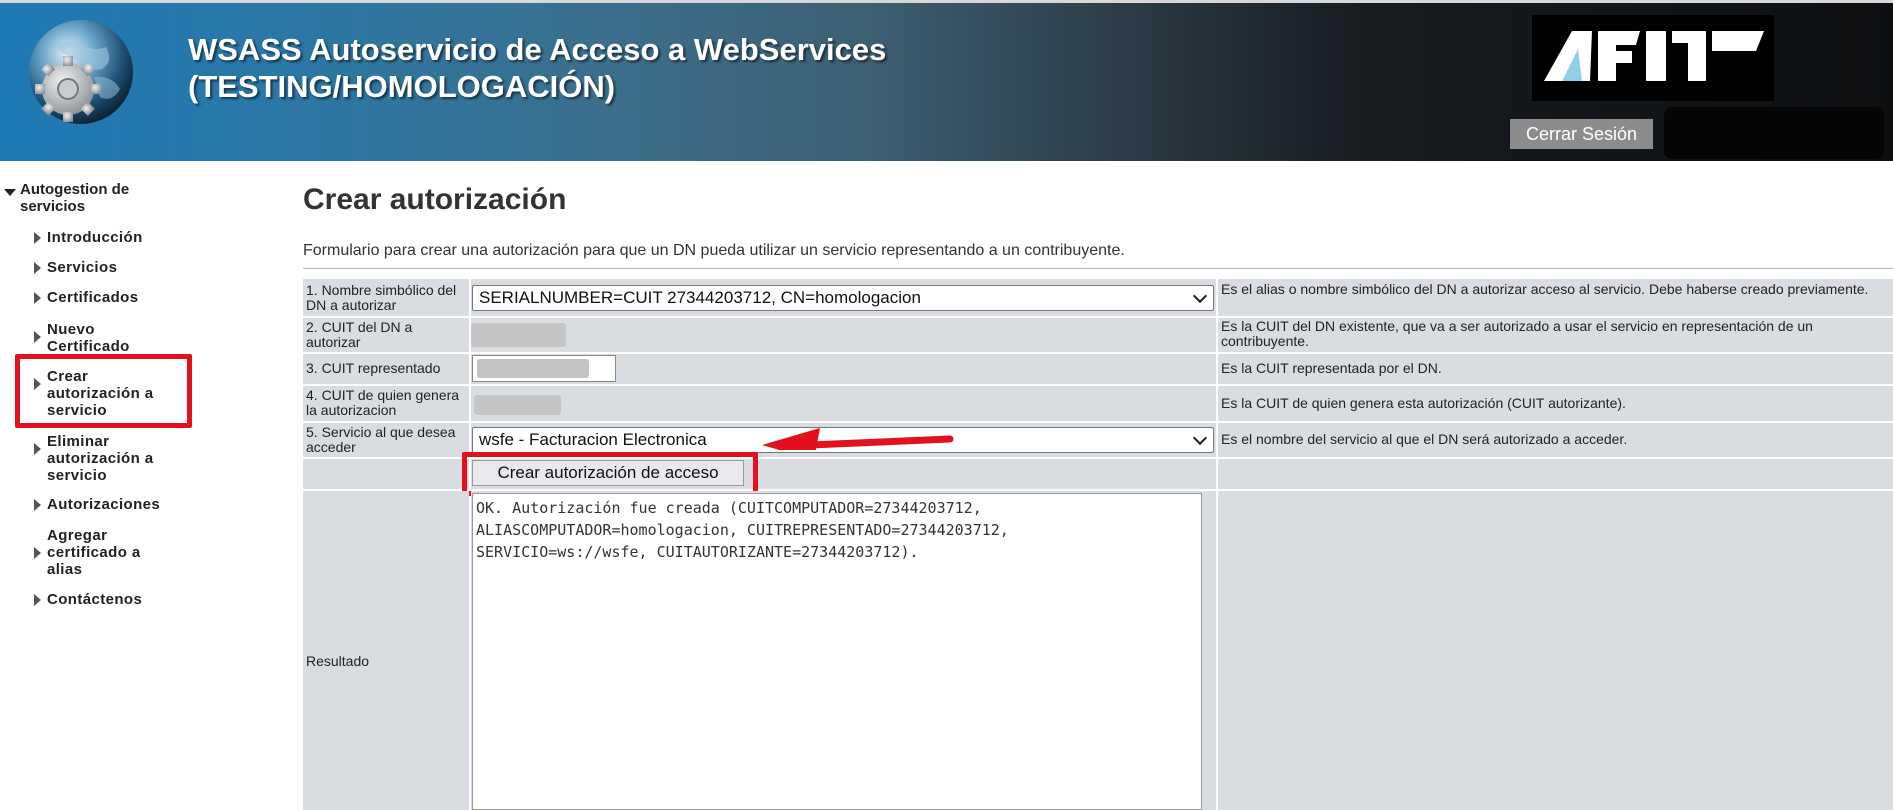 The width and height of the screenshot is (1893, 810). What do you see at coordinates (94, 552) in the screenshot?
I see `sidebar-item-label: Agregar certificado a alias` at bounding box center [94, 552].